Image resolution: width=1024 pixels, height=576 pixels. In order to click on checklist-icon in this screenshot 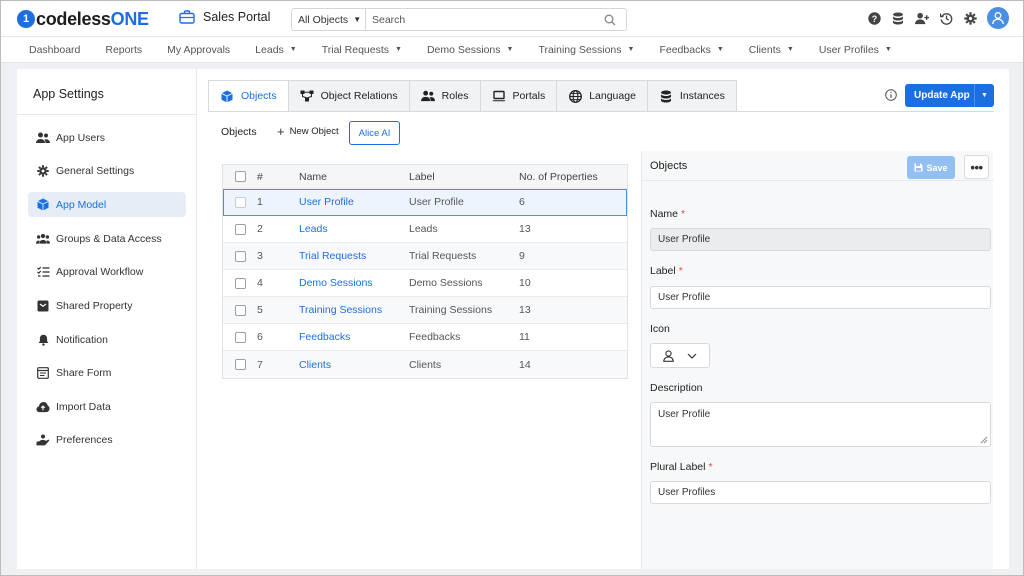, I will do `click(43, 272)`.